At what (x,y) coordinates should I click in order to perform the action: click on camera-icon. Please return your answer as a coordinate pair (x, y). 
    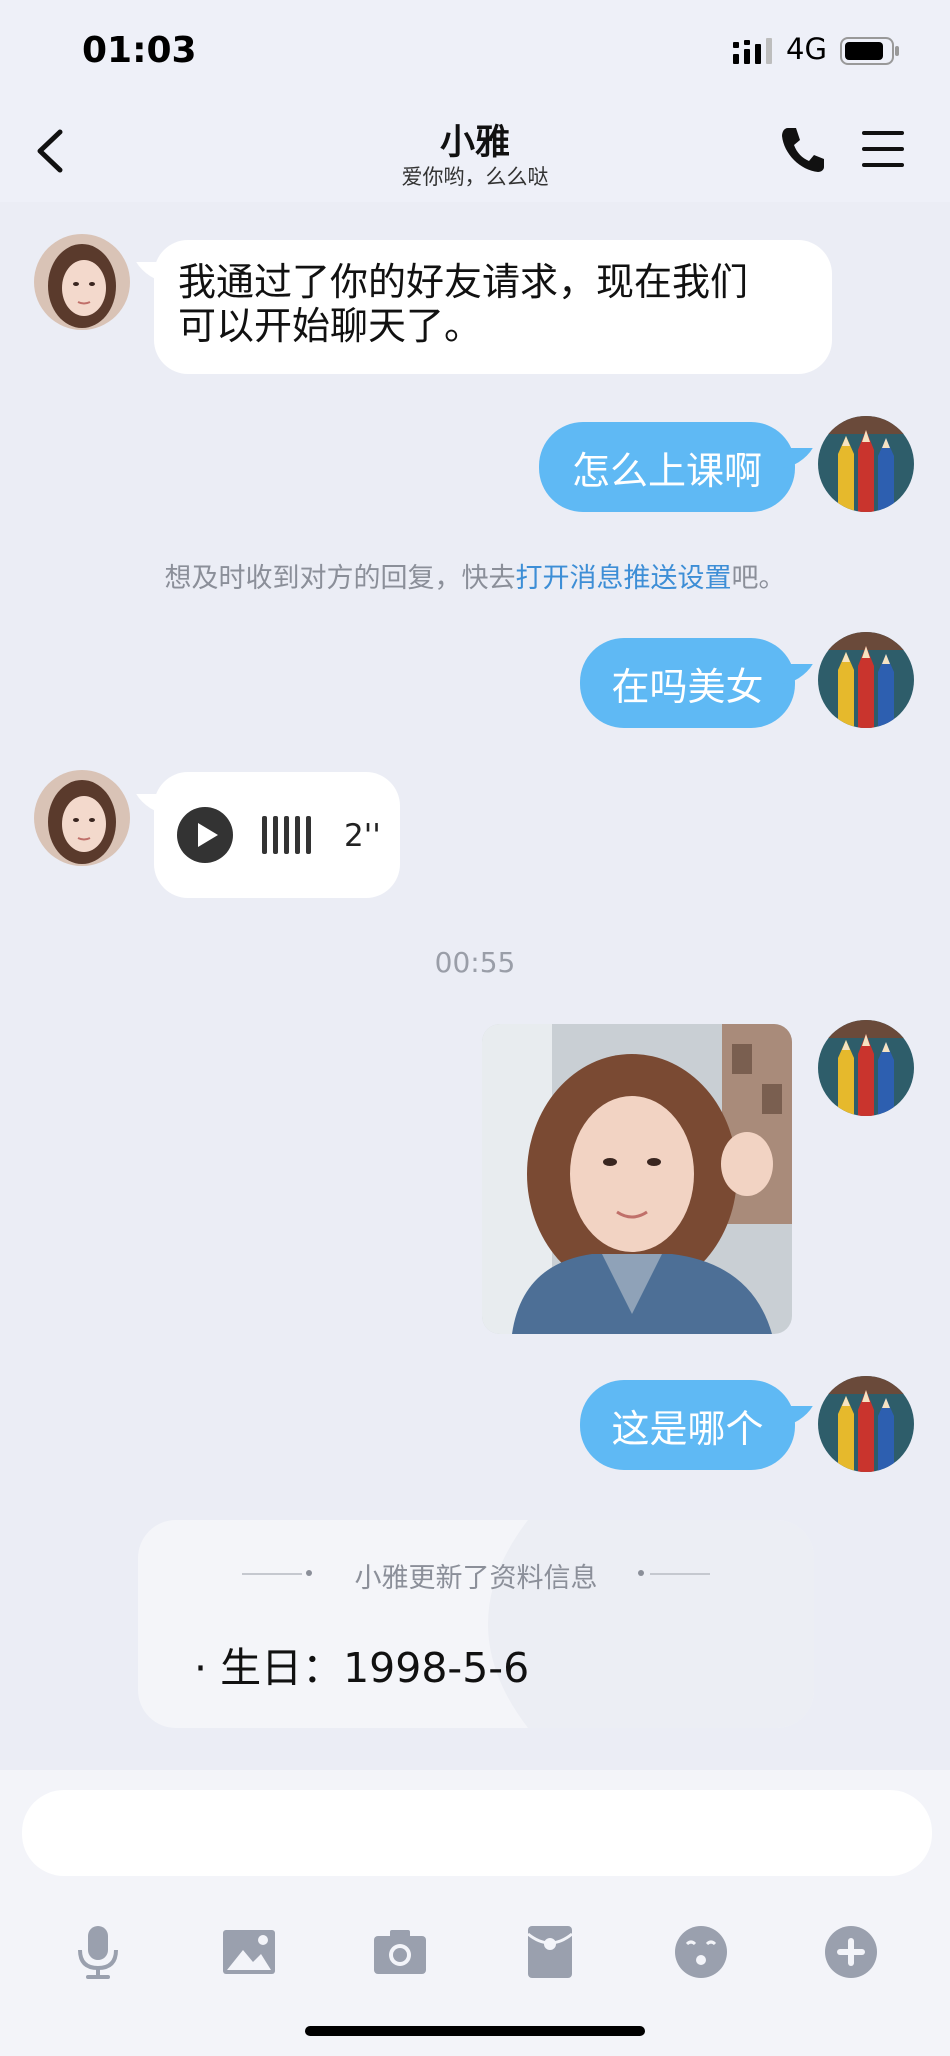
    Looking at the image, I should click on (400, 1952).